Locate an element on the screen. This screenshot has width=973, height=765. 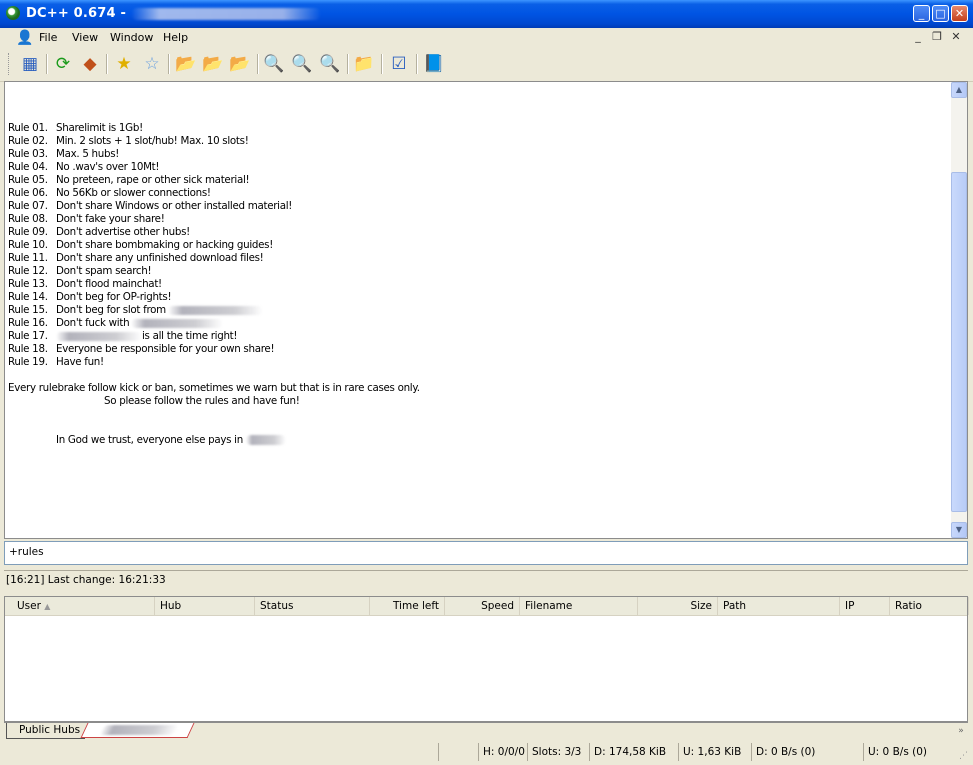
rule-number: Rule 09. is located at coordinates (28, 232).